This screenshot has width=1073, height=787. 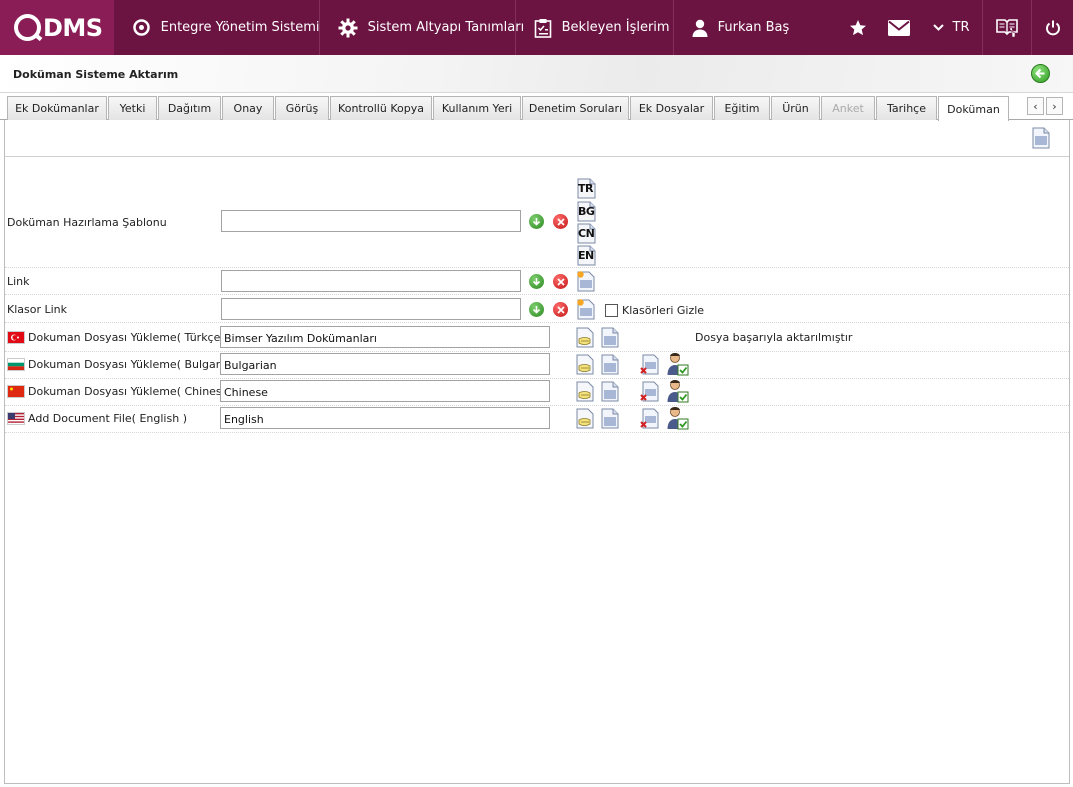 I want to click on upload-file-input-cn, so click(x=385, y=391).